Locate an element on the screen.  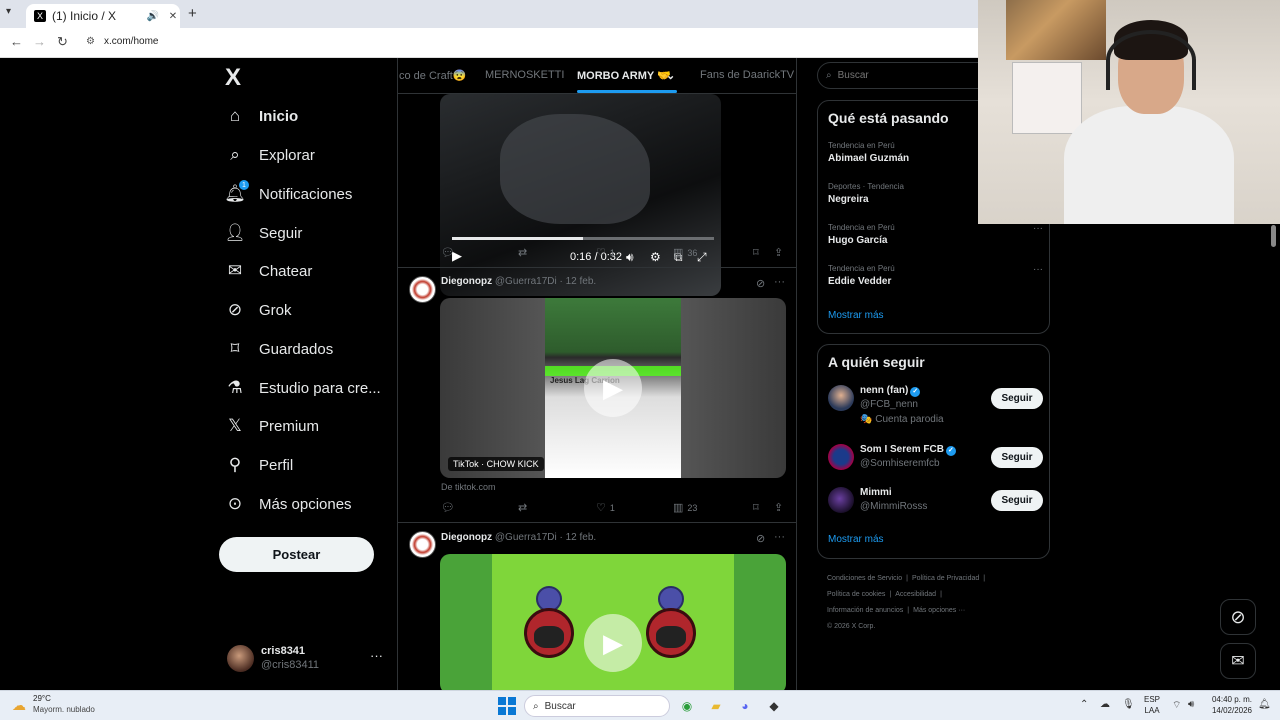
close-icon: ✕ is located at coordinates (173, 16).